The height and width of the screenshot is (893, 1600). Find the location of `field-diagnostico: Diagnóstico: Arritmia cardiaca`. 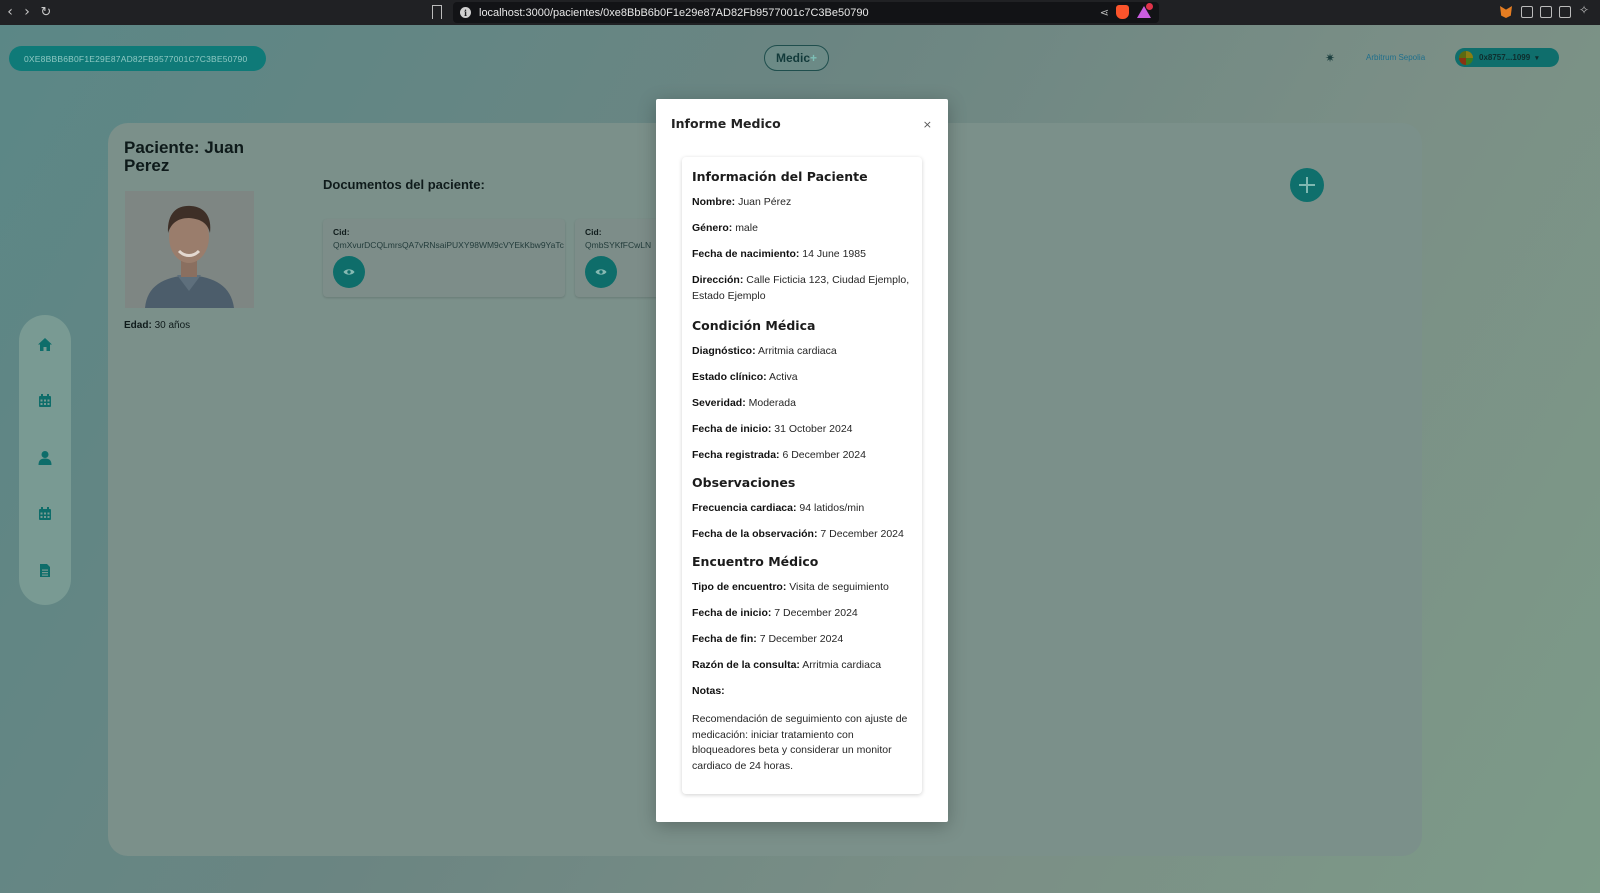

field-diagnostico: Diagnóstico: Arritmia cardiaca is located at coordinates (803, 352).